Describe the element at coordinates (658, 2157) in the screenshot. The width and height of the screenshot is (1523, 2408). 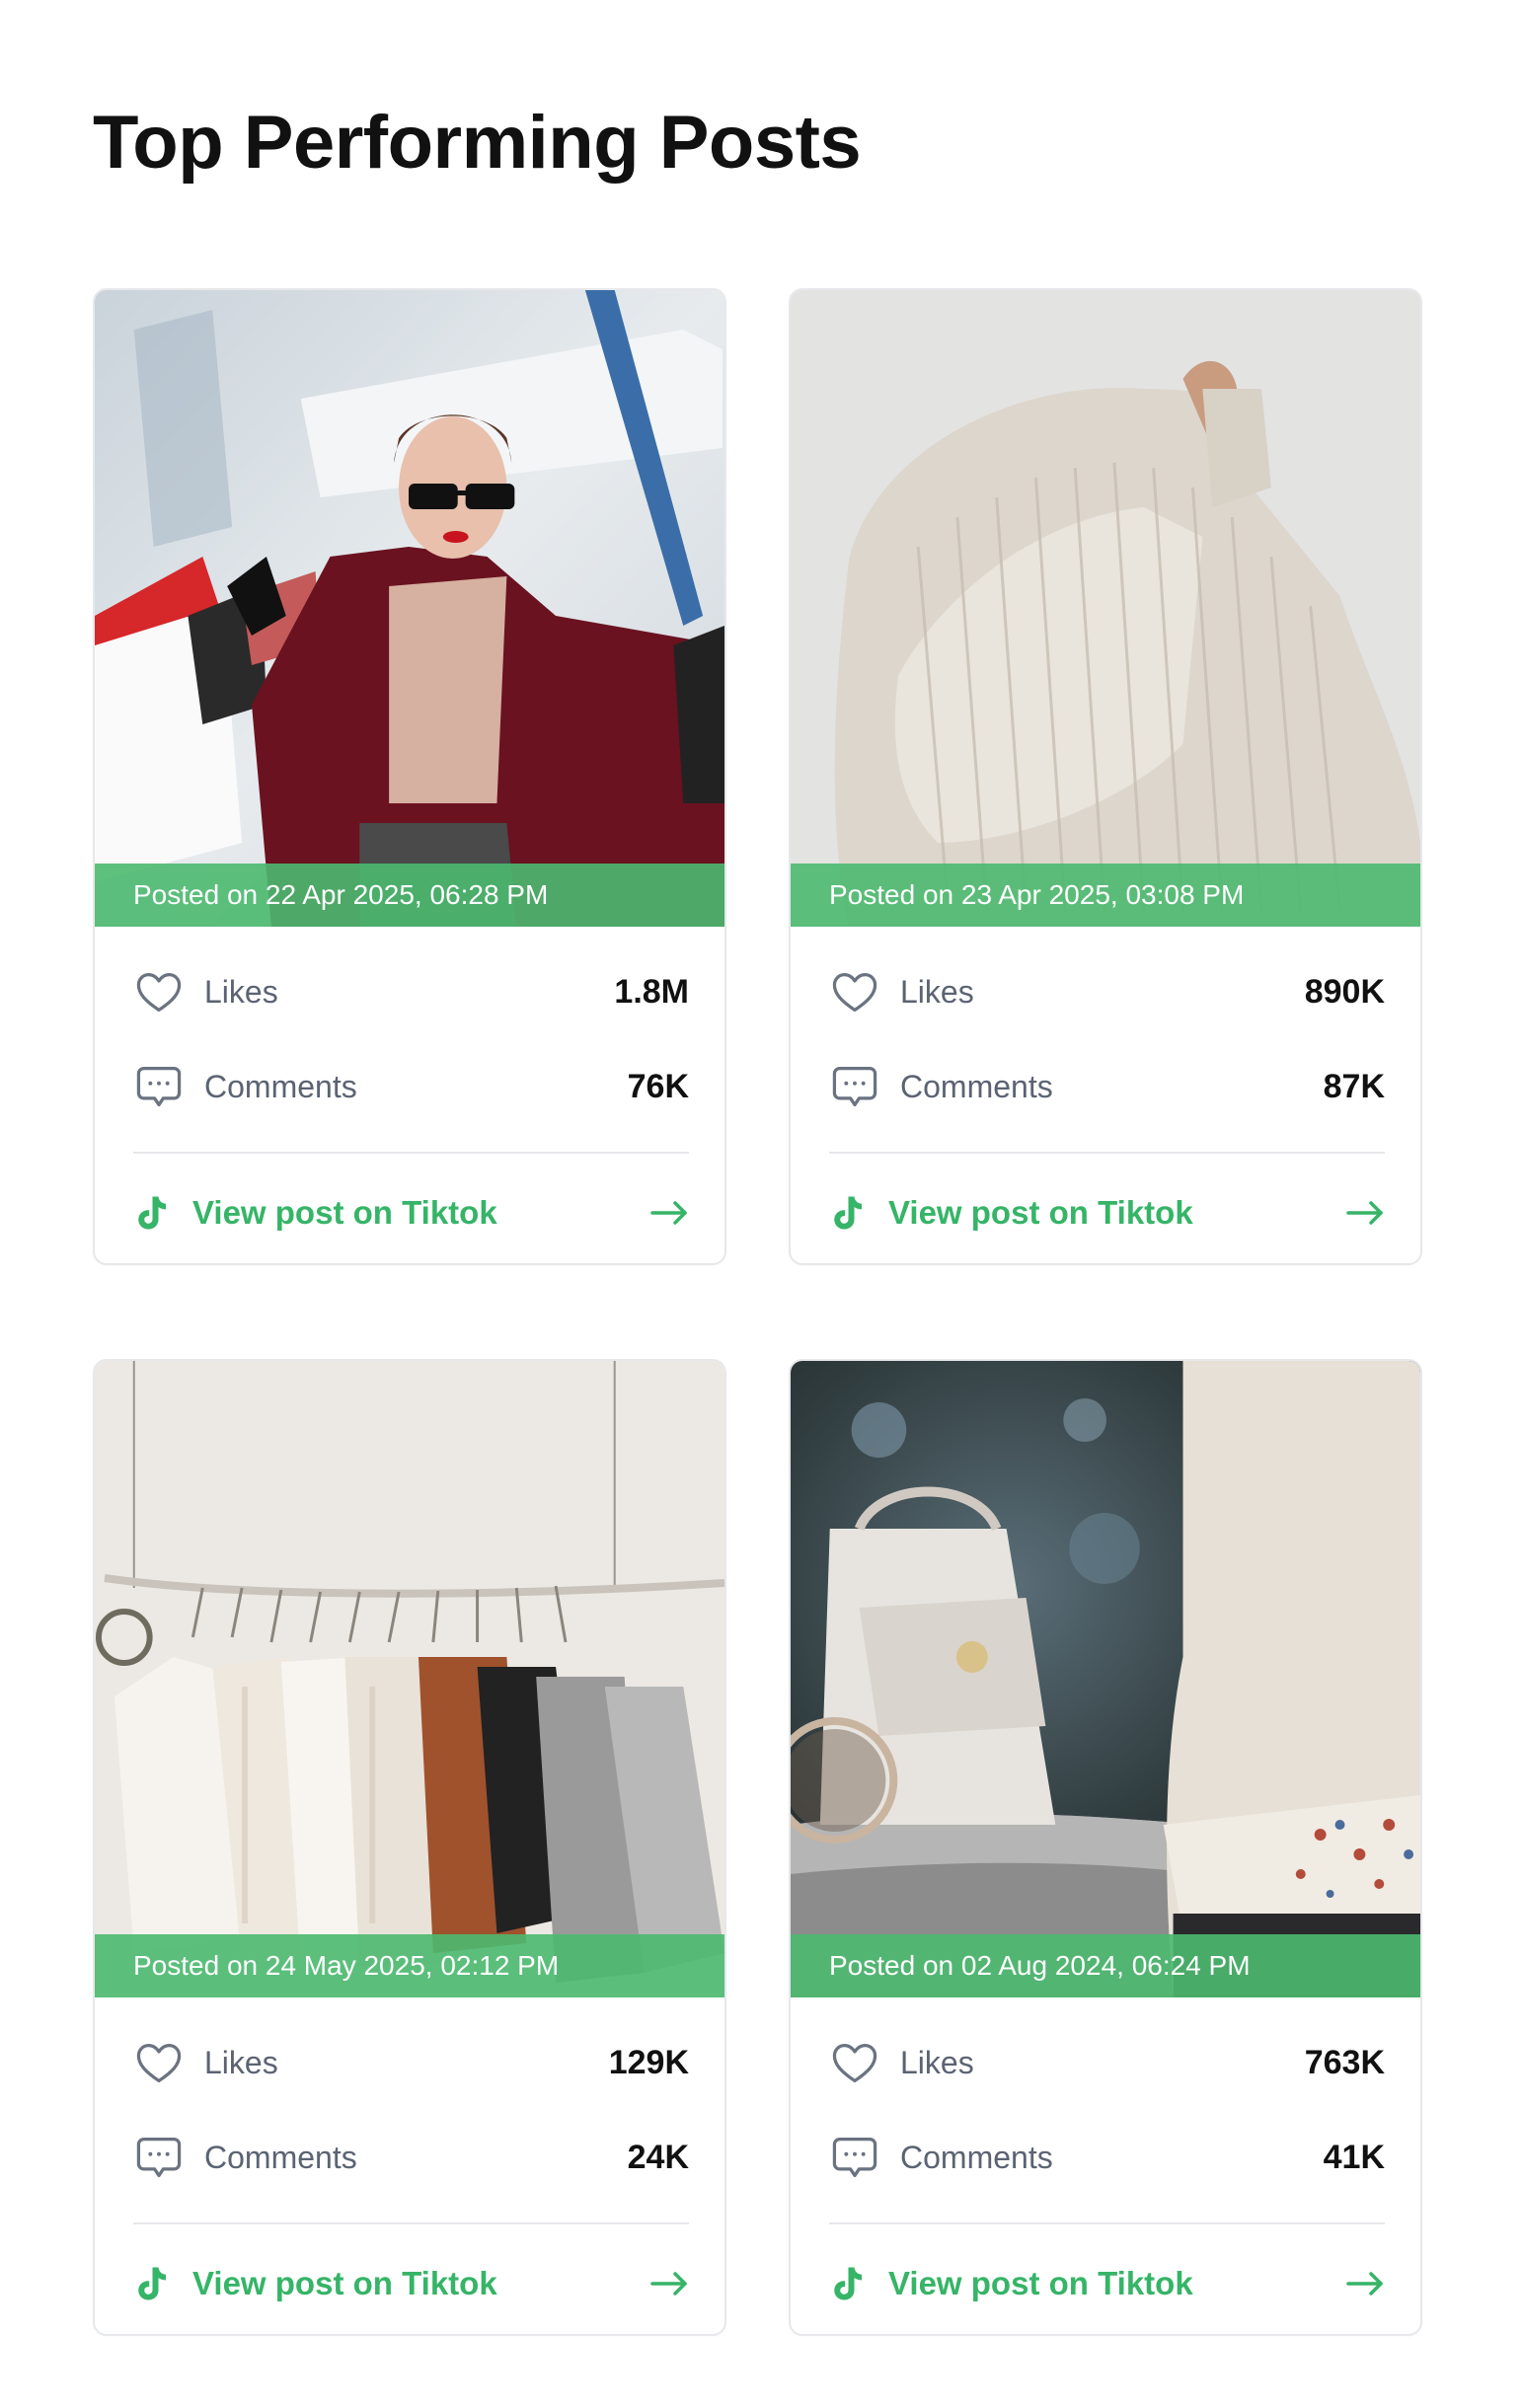
I see `comments-count: 24K` at that location.